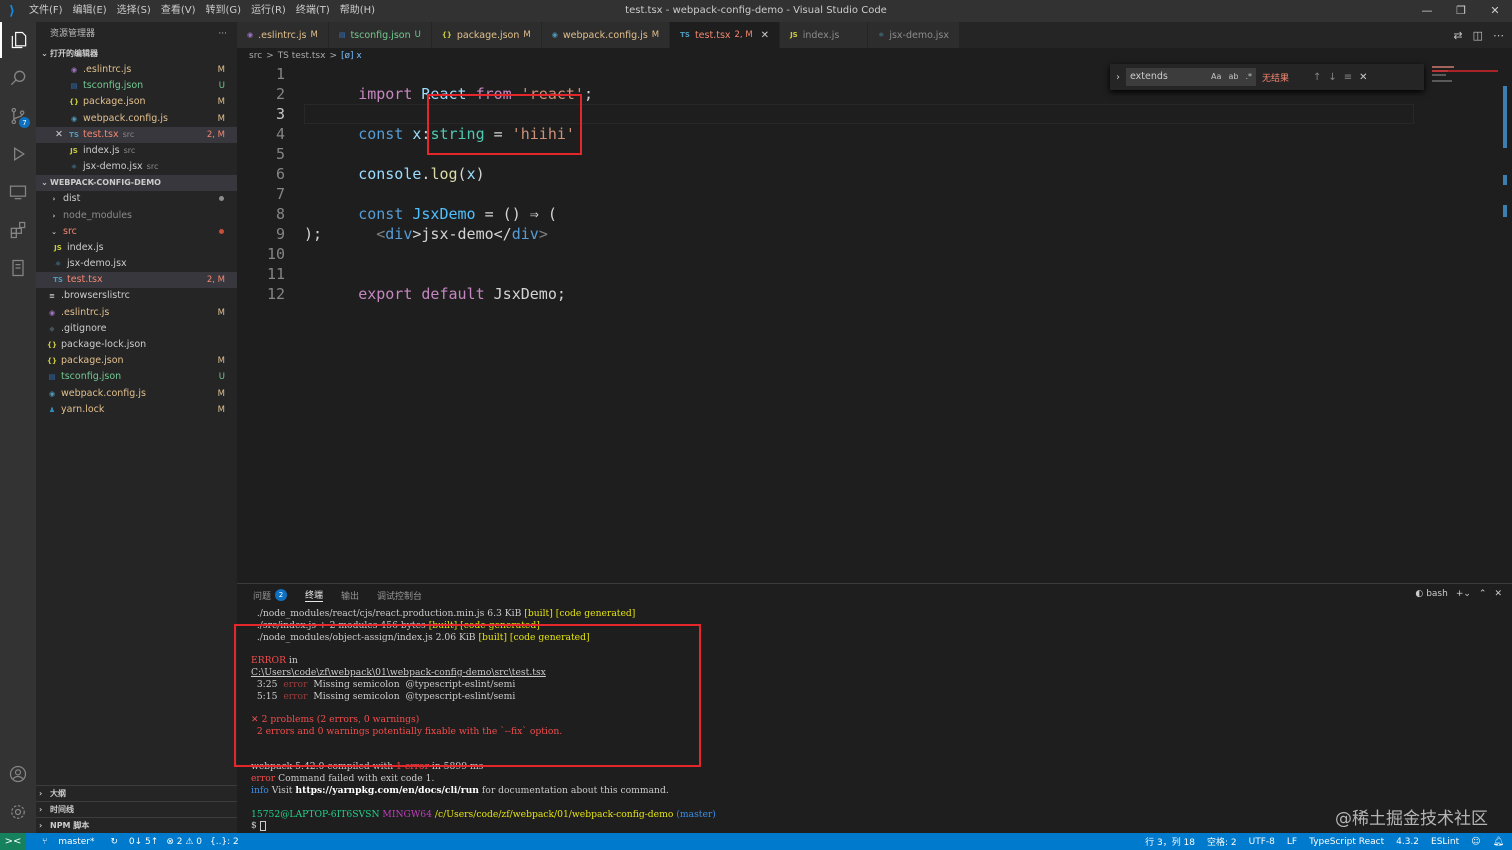 Image resolution: width=1512 pixels, height=850 pixels. Describe the element at coordinates (1407, 842) in the screenshot. I see `typescript-version: 4.3.2` at that location.